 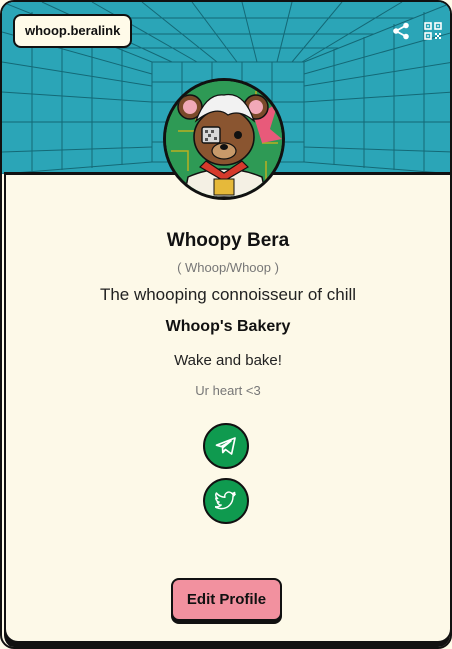 What do you see at coordinates (401, 31) in the screenshot?
I see `share-icon` at bounding box center [401, 31].